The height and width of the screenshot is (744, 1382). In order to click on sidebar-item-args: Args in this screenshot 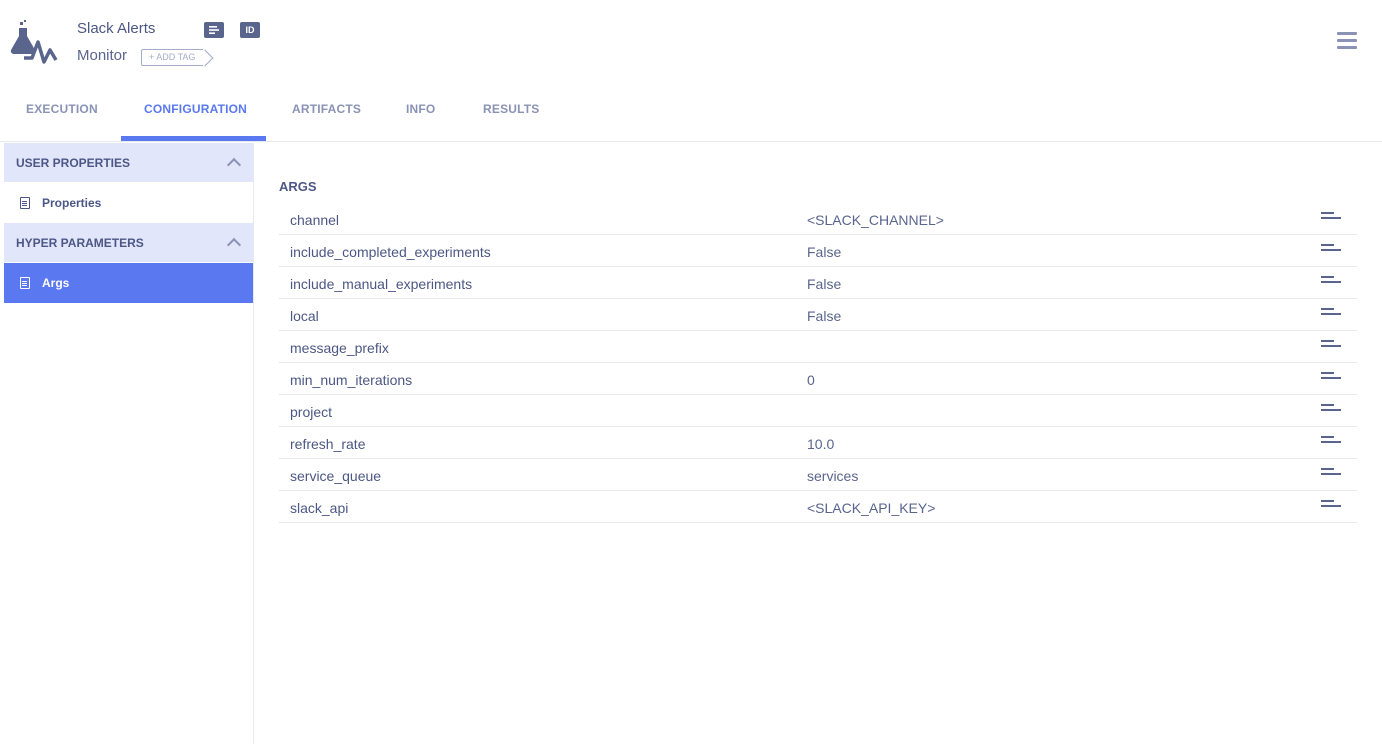, I will do `click(128, 283)`.